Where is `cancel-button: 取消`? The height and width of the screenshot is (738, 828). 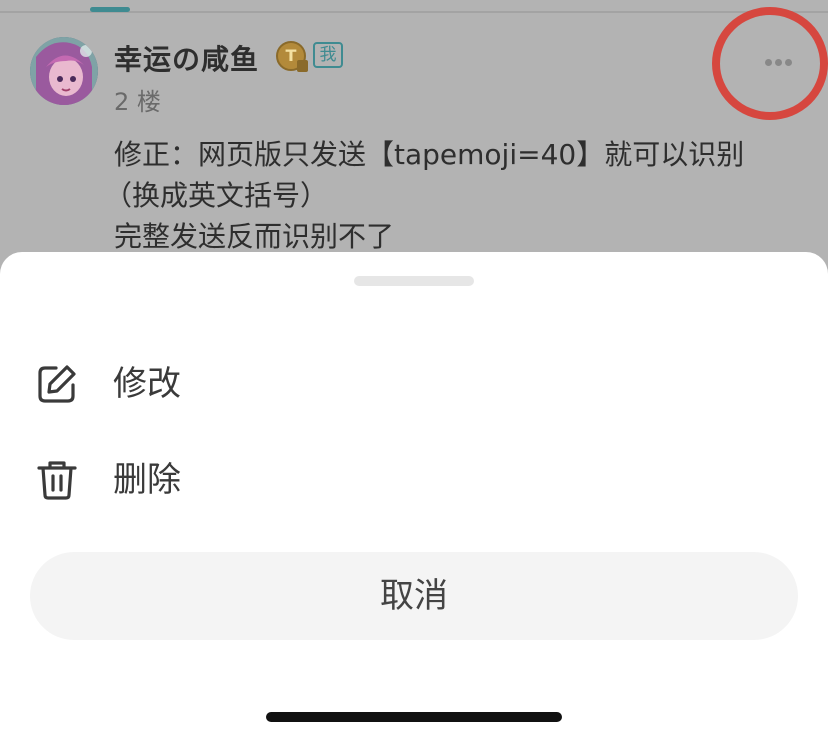 cancel-button: 取消 is located at coordinates (414, 596).